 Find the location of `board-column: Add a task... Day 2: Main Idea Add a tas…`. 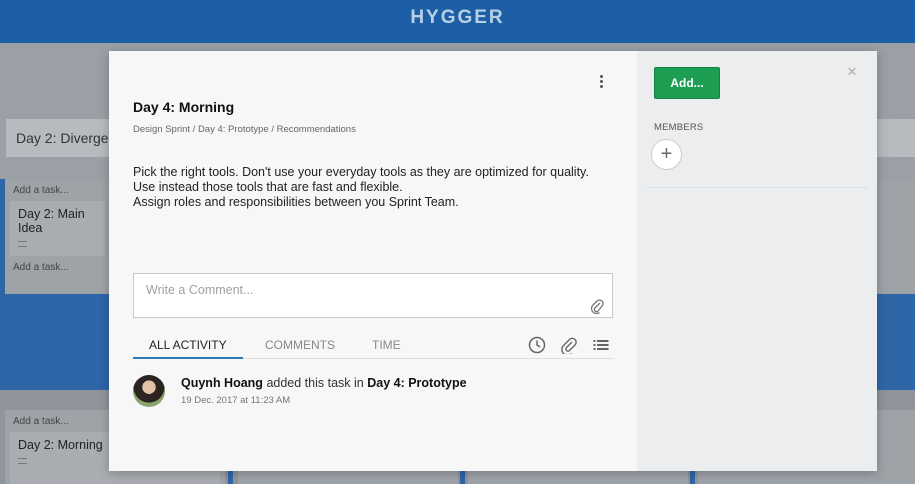

board-column: Add a task... Day 2: Main Idea Add a tas… is located at coordinates (57, 236).